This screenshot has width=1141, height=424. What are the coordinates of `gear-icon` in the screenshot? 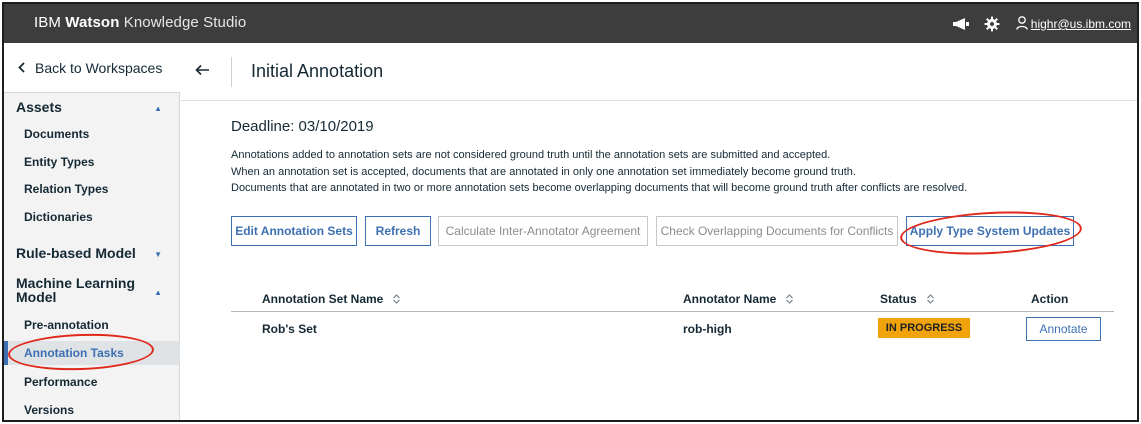 It's located at (992, 24).